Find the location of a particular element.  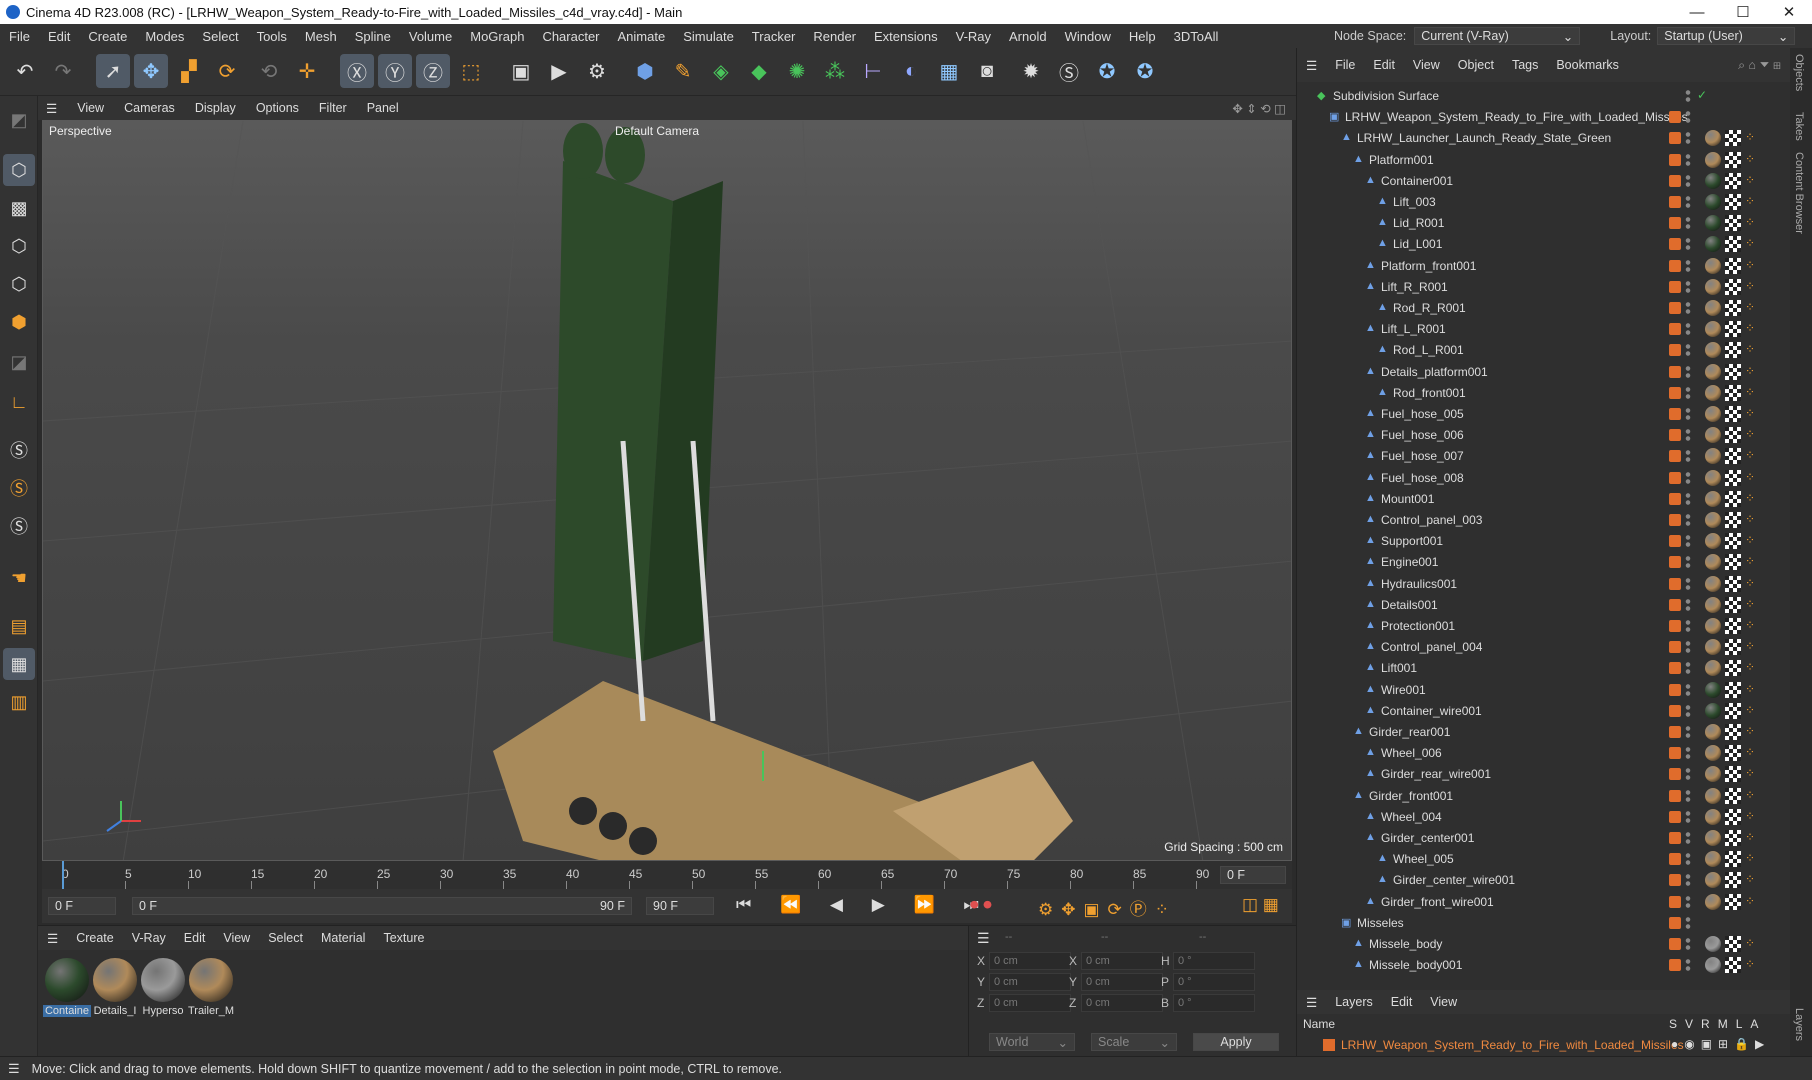

coord-value-field: 0 ° is located at coordinates (1214, 961).